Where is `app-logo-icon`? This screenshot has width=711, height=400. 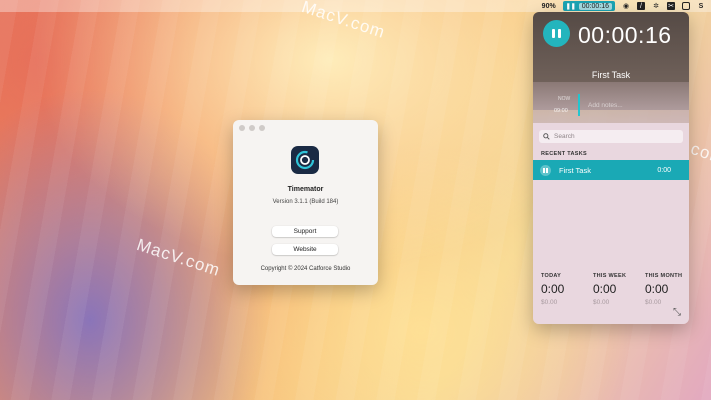 app-logo-icon is located at coordinates (305, 160).